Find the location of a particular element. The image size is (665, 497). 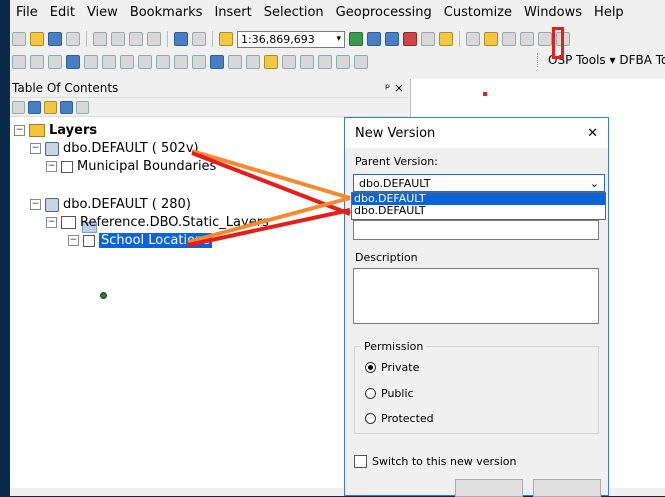

measure-icon is located at coordinates (271, 62).